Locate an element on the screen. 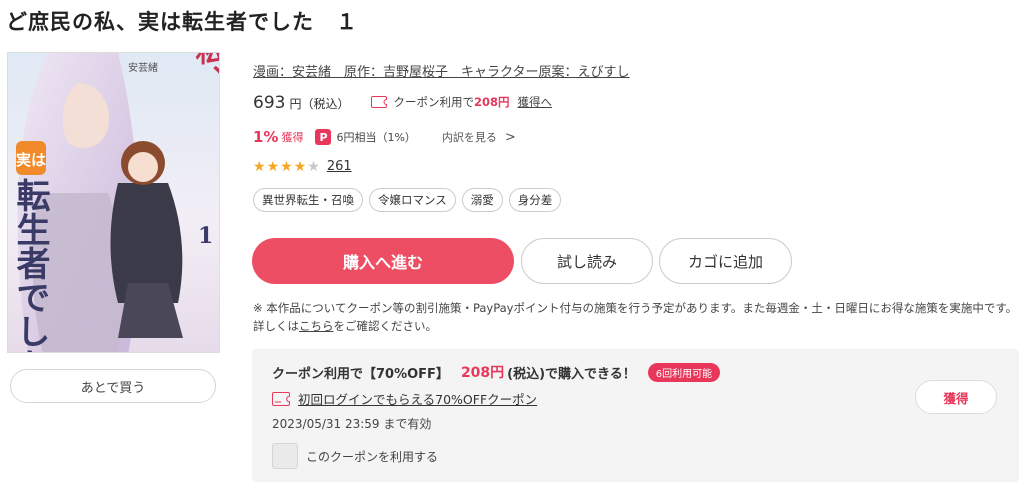  credits-link: 漫画：安芸緒 原作：吉野屋桜子 キャラクター原案：えびすし is located at coordinates (441, 70).